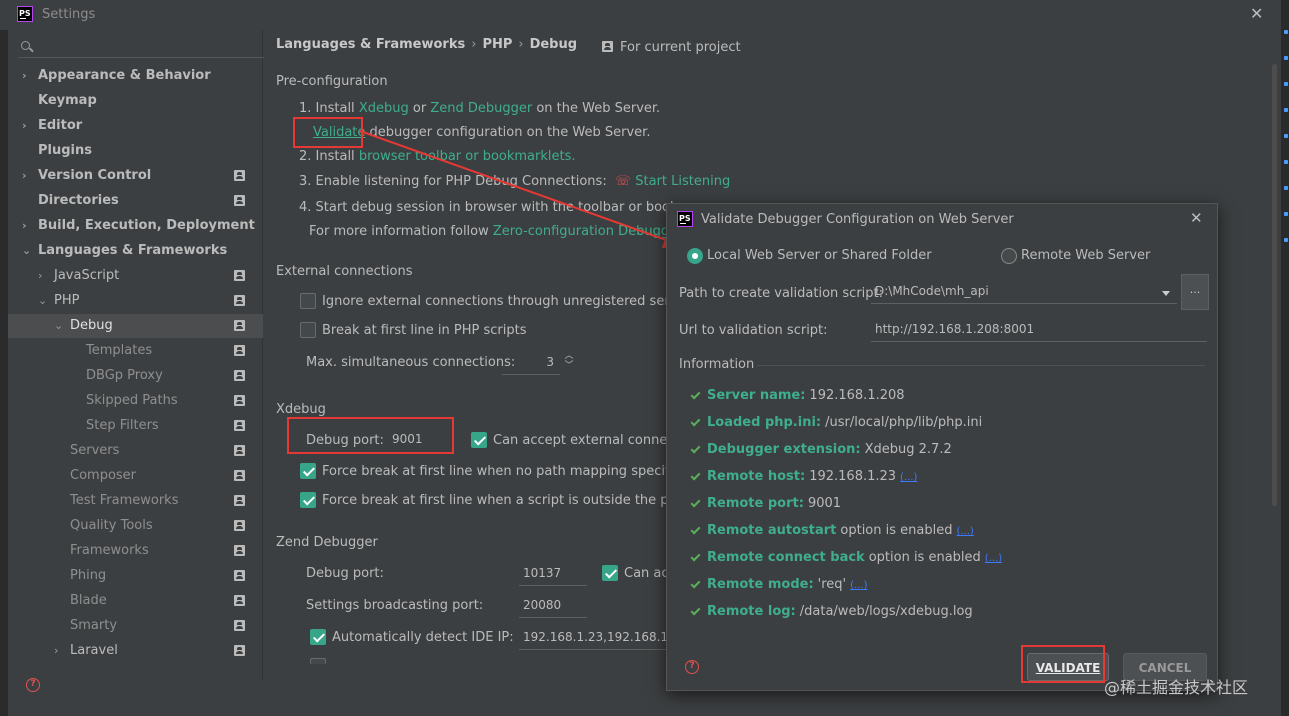 The width and height of the screenshot is (1289, 716). What do you see at coordinates (122, 425) in the screenshot?
I see `sidebar-item-label: Step Filters` at bounding box center [122, 425].